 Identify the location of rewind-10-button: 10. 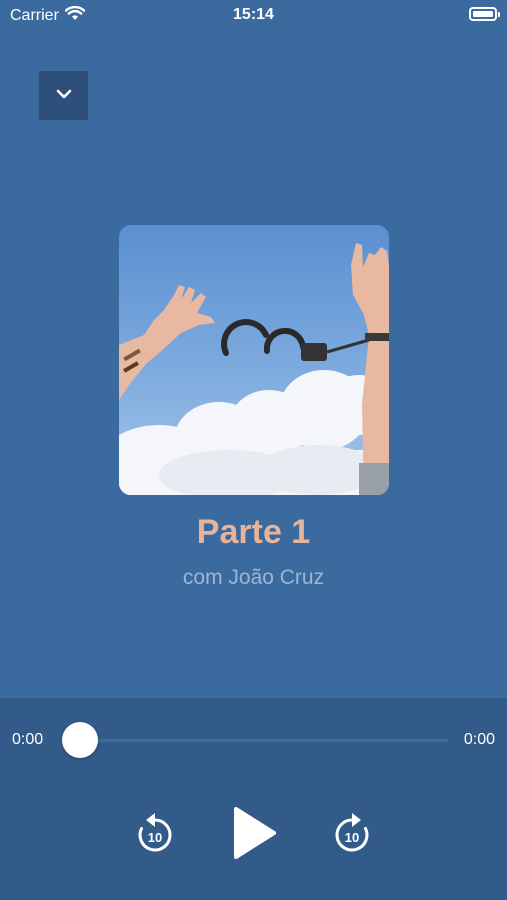
(155, 833).